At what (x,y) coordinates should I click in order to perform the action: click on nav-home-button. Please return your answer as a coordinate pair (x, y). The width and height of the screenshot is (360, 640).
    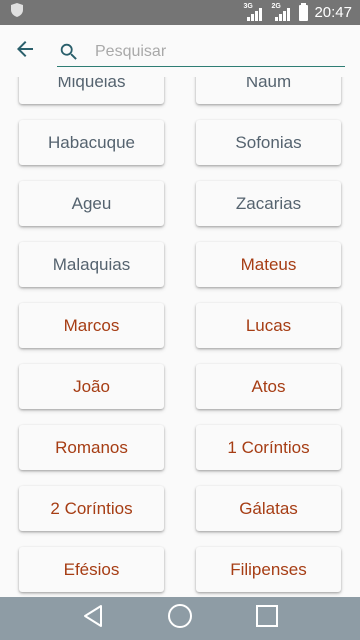
    Looking at the image, I should click on (180, 619).